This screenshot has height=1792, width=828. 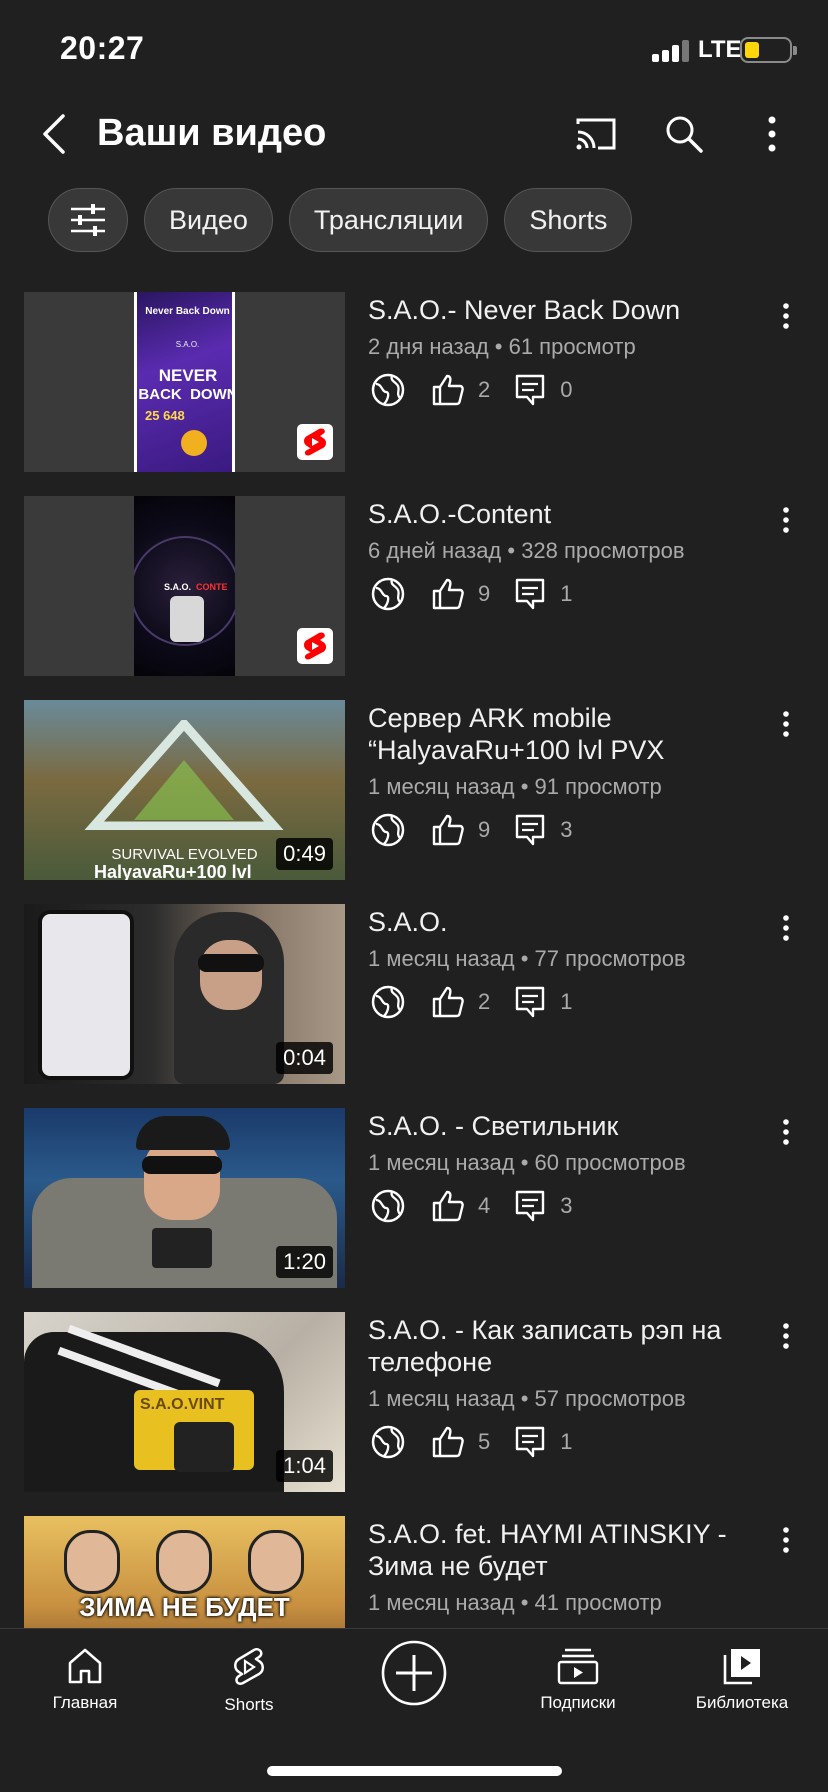 What do you see at coordinates (566, 389) in the screenshot?
I see `comment-count: 0` at bounding box center [566, 389].